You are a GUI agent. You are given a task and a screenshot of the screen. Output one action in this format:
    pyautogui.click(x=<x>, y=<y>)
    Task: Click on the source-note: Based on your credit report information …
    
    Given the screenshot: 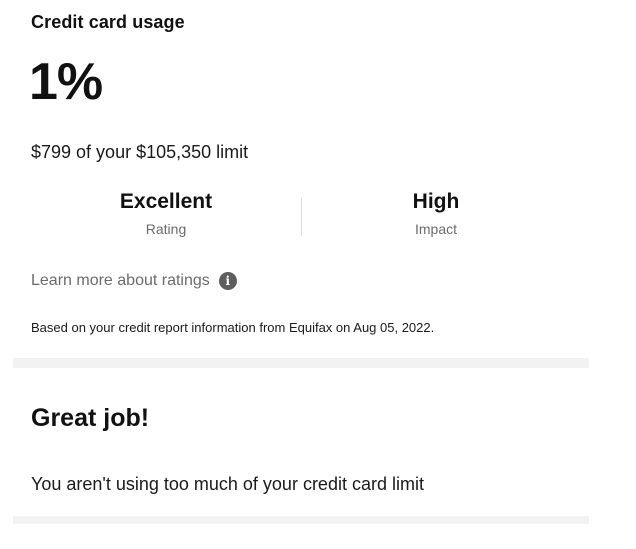 What is the action you would take?
    pyautogui.click(x=233, y=327)
    